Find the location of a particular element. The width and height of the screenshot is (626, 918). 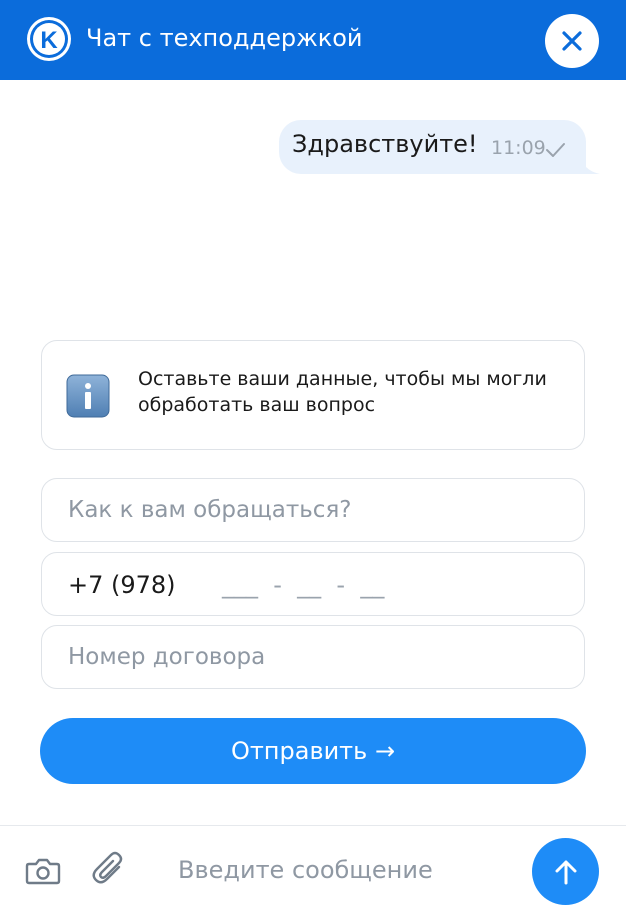

phone-field: +7 (978) ___ - __ - __ is located at coordinates (313, 584).